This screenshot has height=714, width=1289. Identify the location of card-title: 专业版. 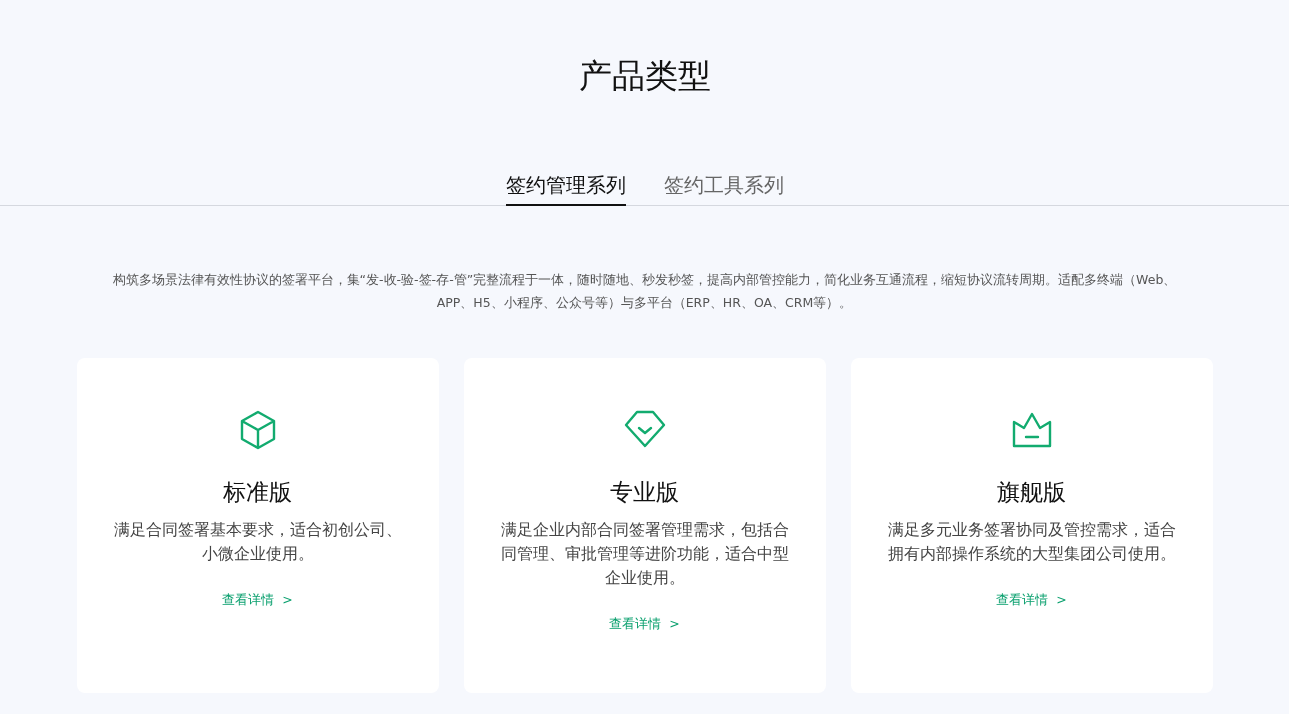
(644, 492).